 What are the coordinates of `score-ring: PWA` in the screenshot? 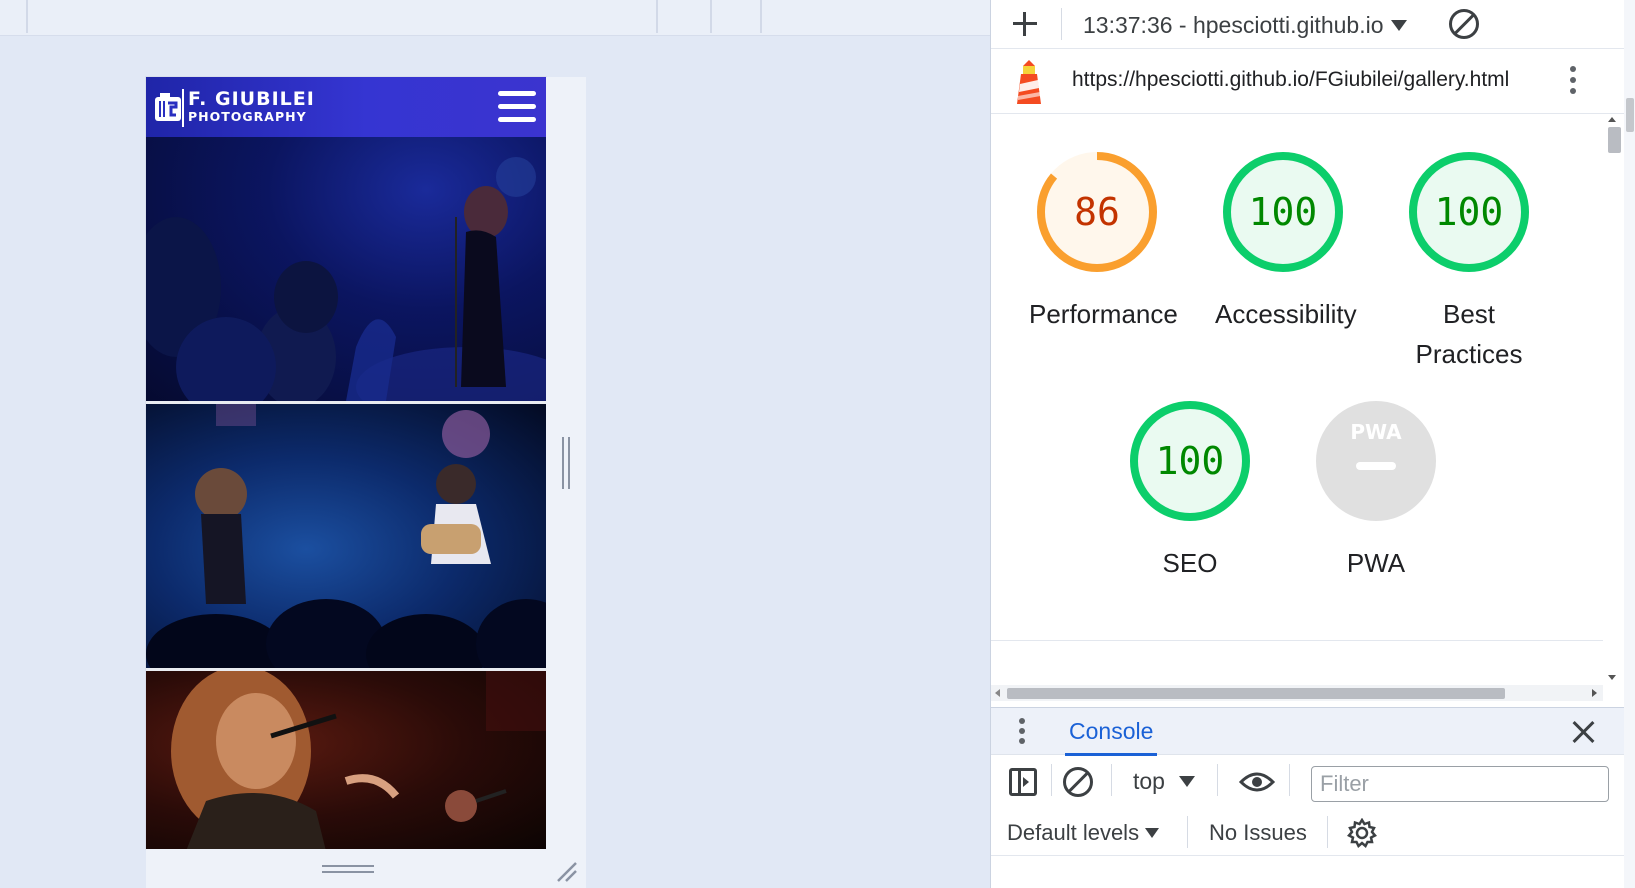 It's located at (1376, 461).